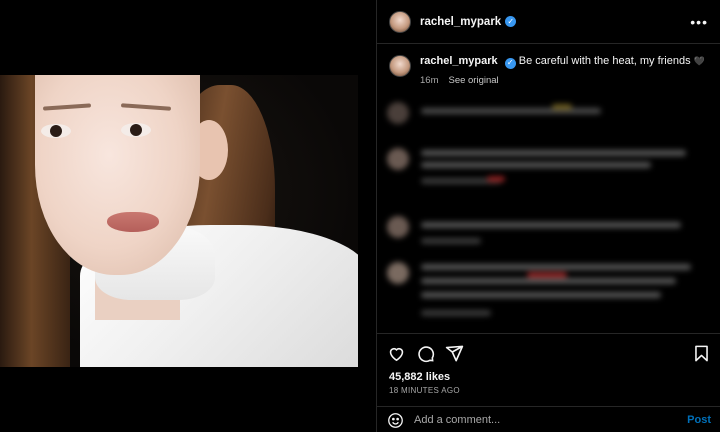 The image size is (720, 432). I want to click on see-original-link: See original, so click(473, 80).